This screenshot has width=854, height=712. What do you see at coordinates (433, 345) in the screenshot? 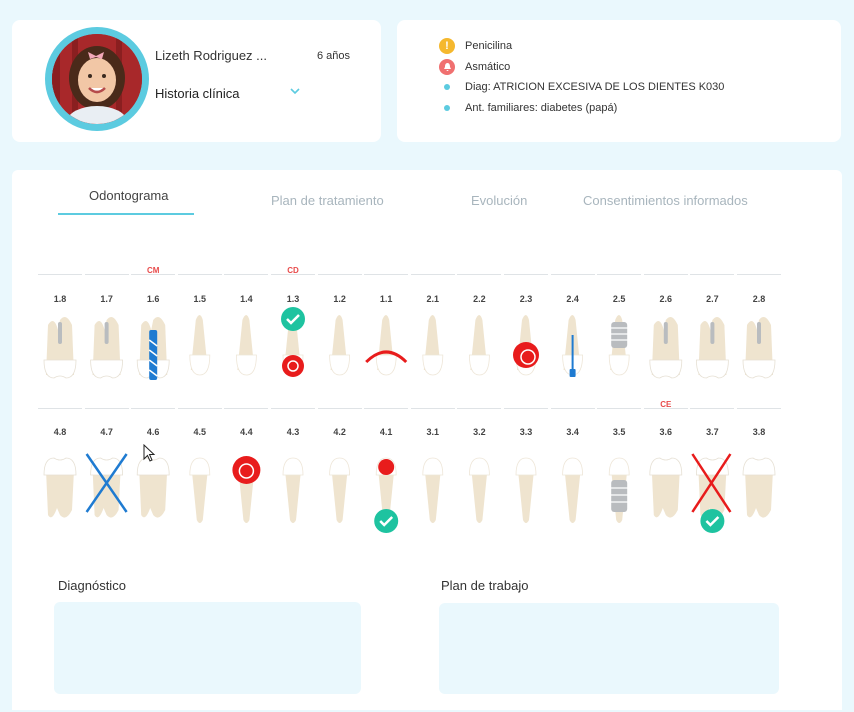
I see `tooth-2.1` at bounding box center [433, 345].